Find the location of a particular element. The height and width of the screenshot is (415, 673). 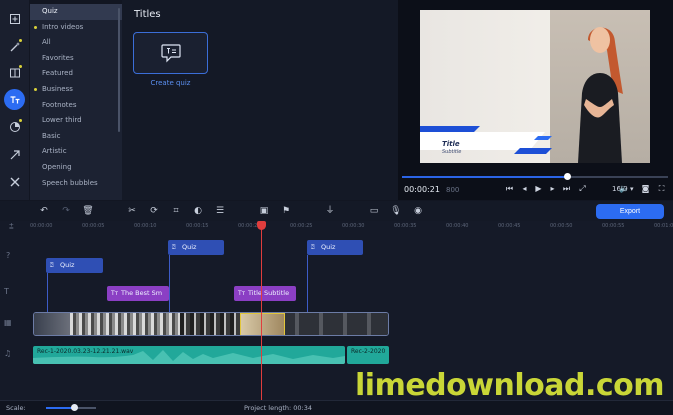

text-clip-label: The Best Sm is located at coordinates (142, 293).